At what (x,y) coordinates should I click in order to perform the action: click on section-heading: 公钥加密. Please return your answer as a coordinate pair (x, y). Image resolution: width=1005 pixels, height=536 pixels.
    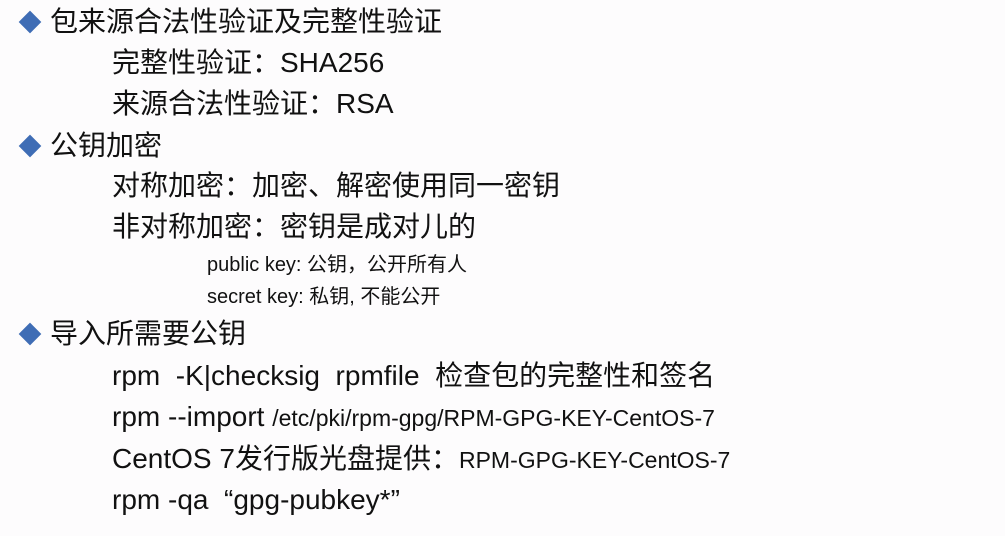
    Looking at the image, I should click on (89, 146).